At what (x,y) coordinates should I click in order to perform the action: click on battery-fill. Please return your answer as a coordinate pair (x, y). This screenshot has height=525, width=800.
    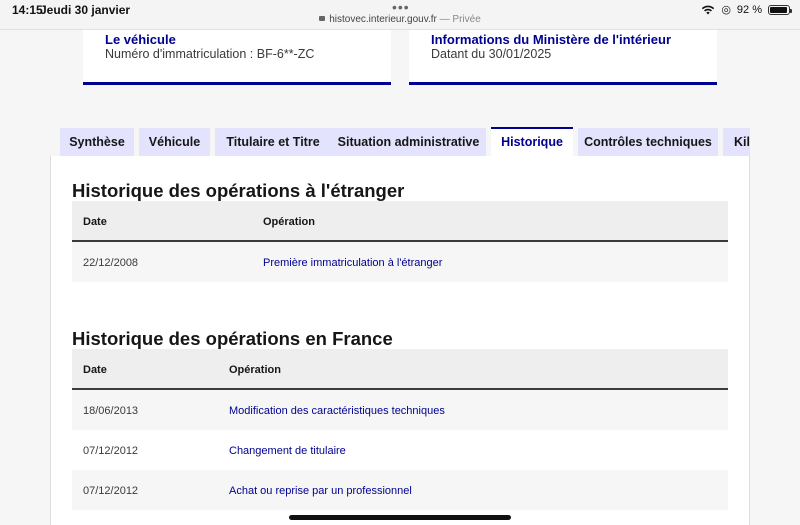
    Looking at the image, I should click on (778, 9).